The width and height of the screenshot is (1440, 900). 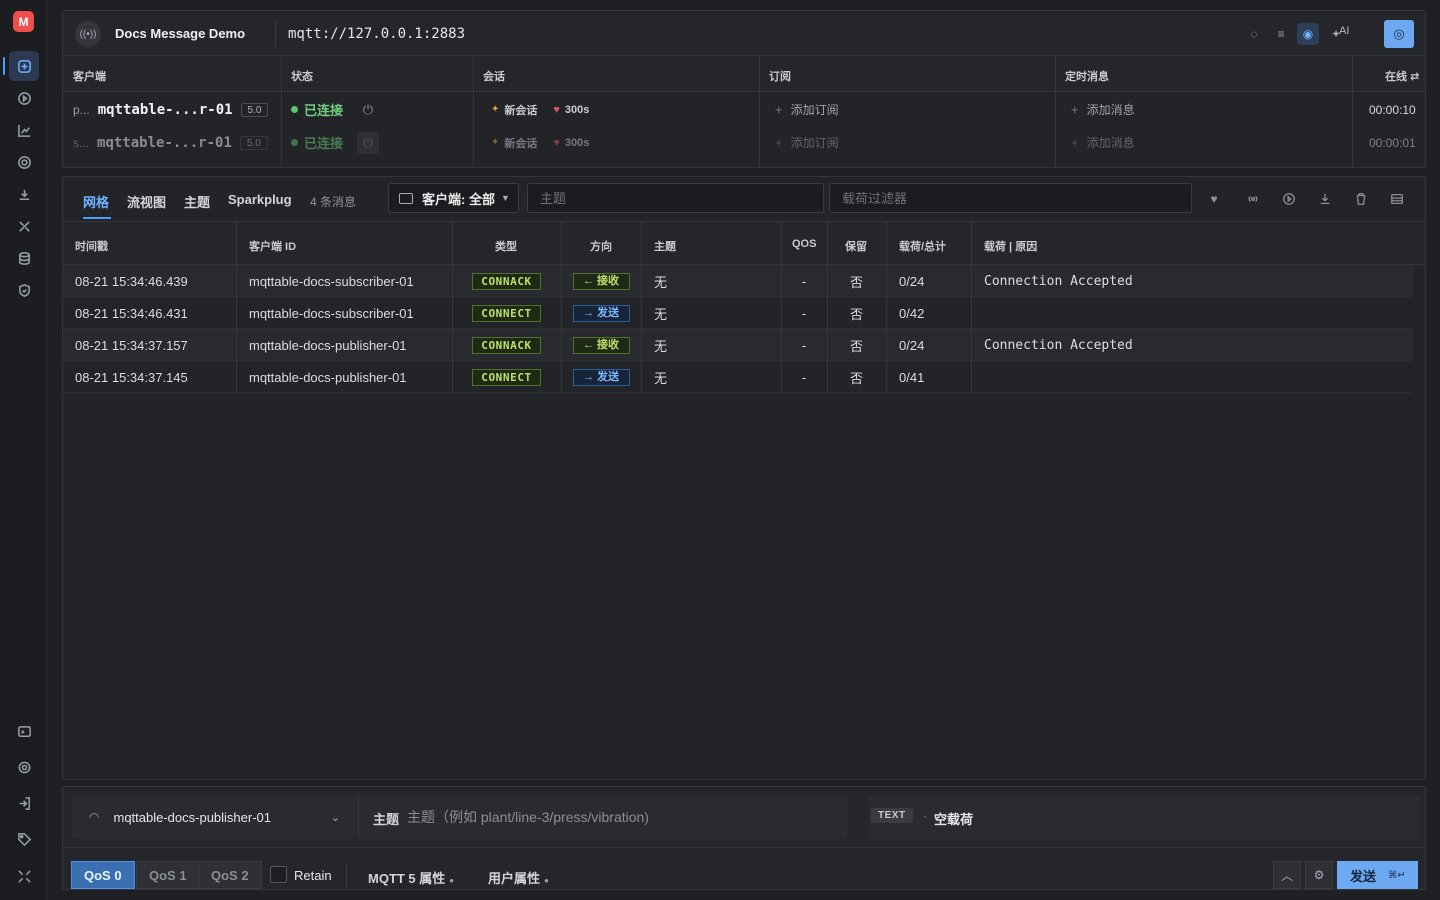 I want to click on col-type: 类型, so click(x=506, y=246).